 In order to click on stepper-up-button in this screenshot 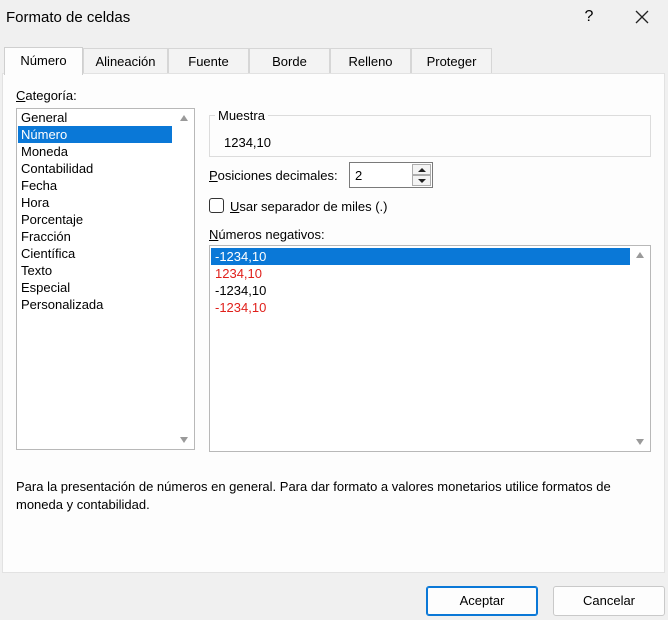, I will do `click(421, 169)`.